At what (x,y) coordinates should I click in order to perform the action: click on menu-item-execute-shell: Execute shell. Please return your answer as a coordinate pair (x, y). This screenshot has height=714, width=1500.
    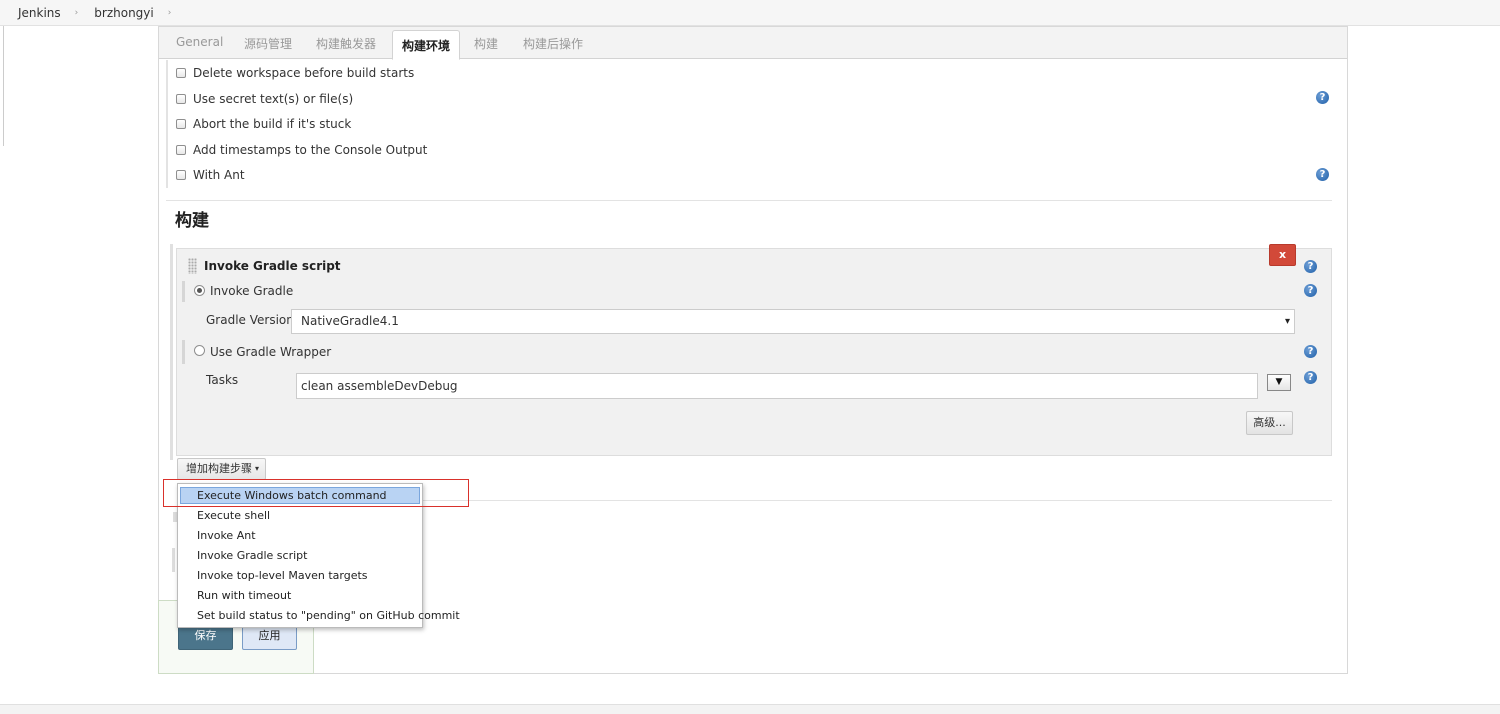
    Looking at the image, I should click on (233, 515).